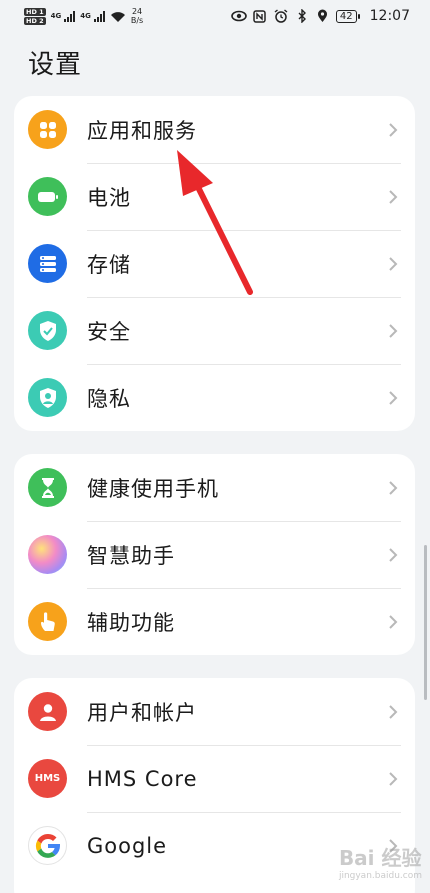  Describe the element at coordinates (137, 20) in the screenshot. I see `speed-unit: B/s` at that location.